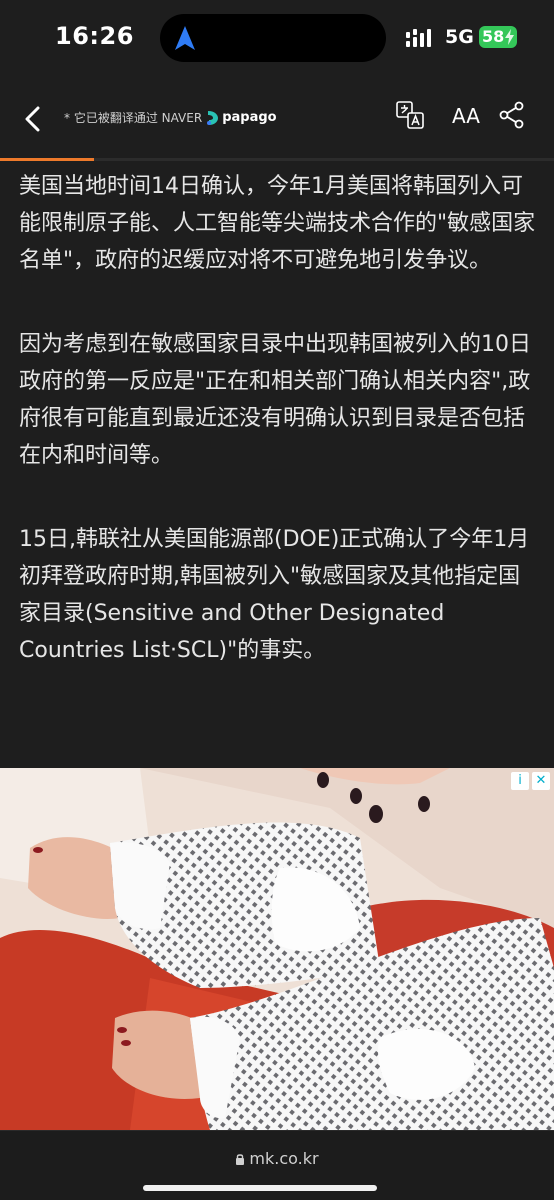 This screenshot has width=554, height=1200. Describe the element at coordinates (185, 38) in the screenshot. I see `navigation-arrow-icon` at that location.